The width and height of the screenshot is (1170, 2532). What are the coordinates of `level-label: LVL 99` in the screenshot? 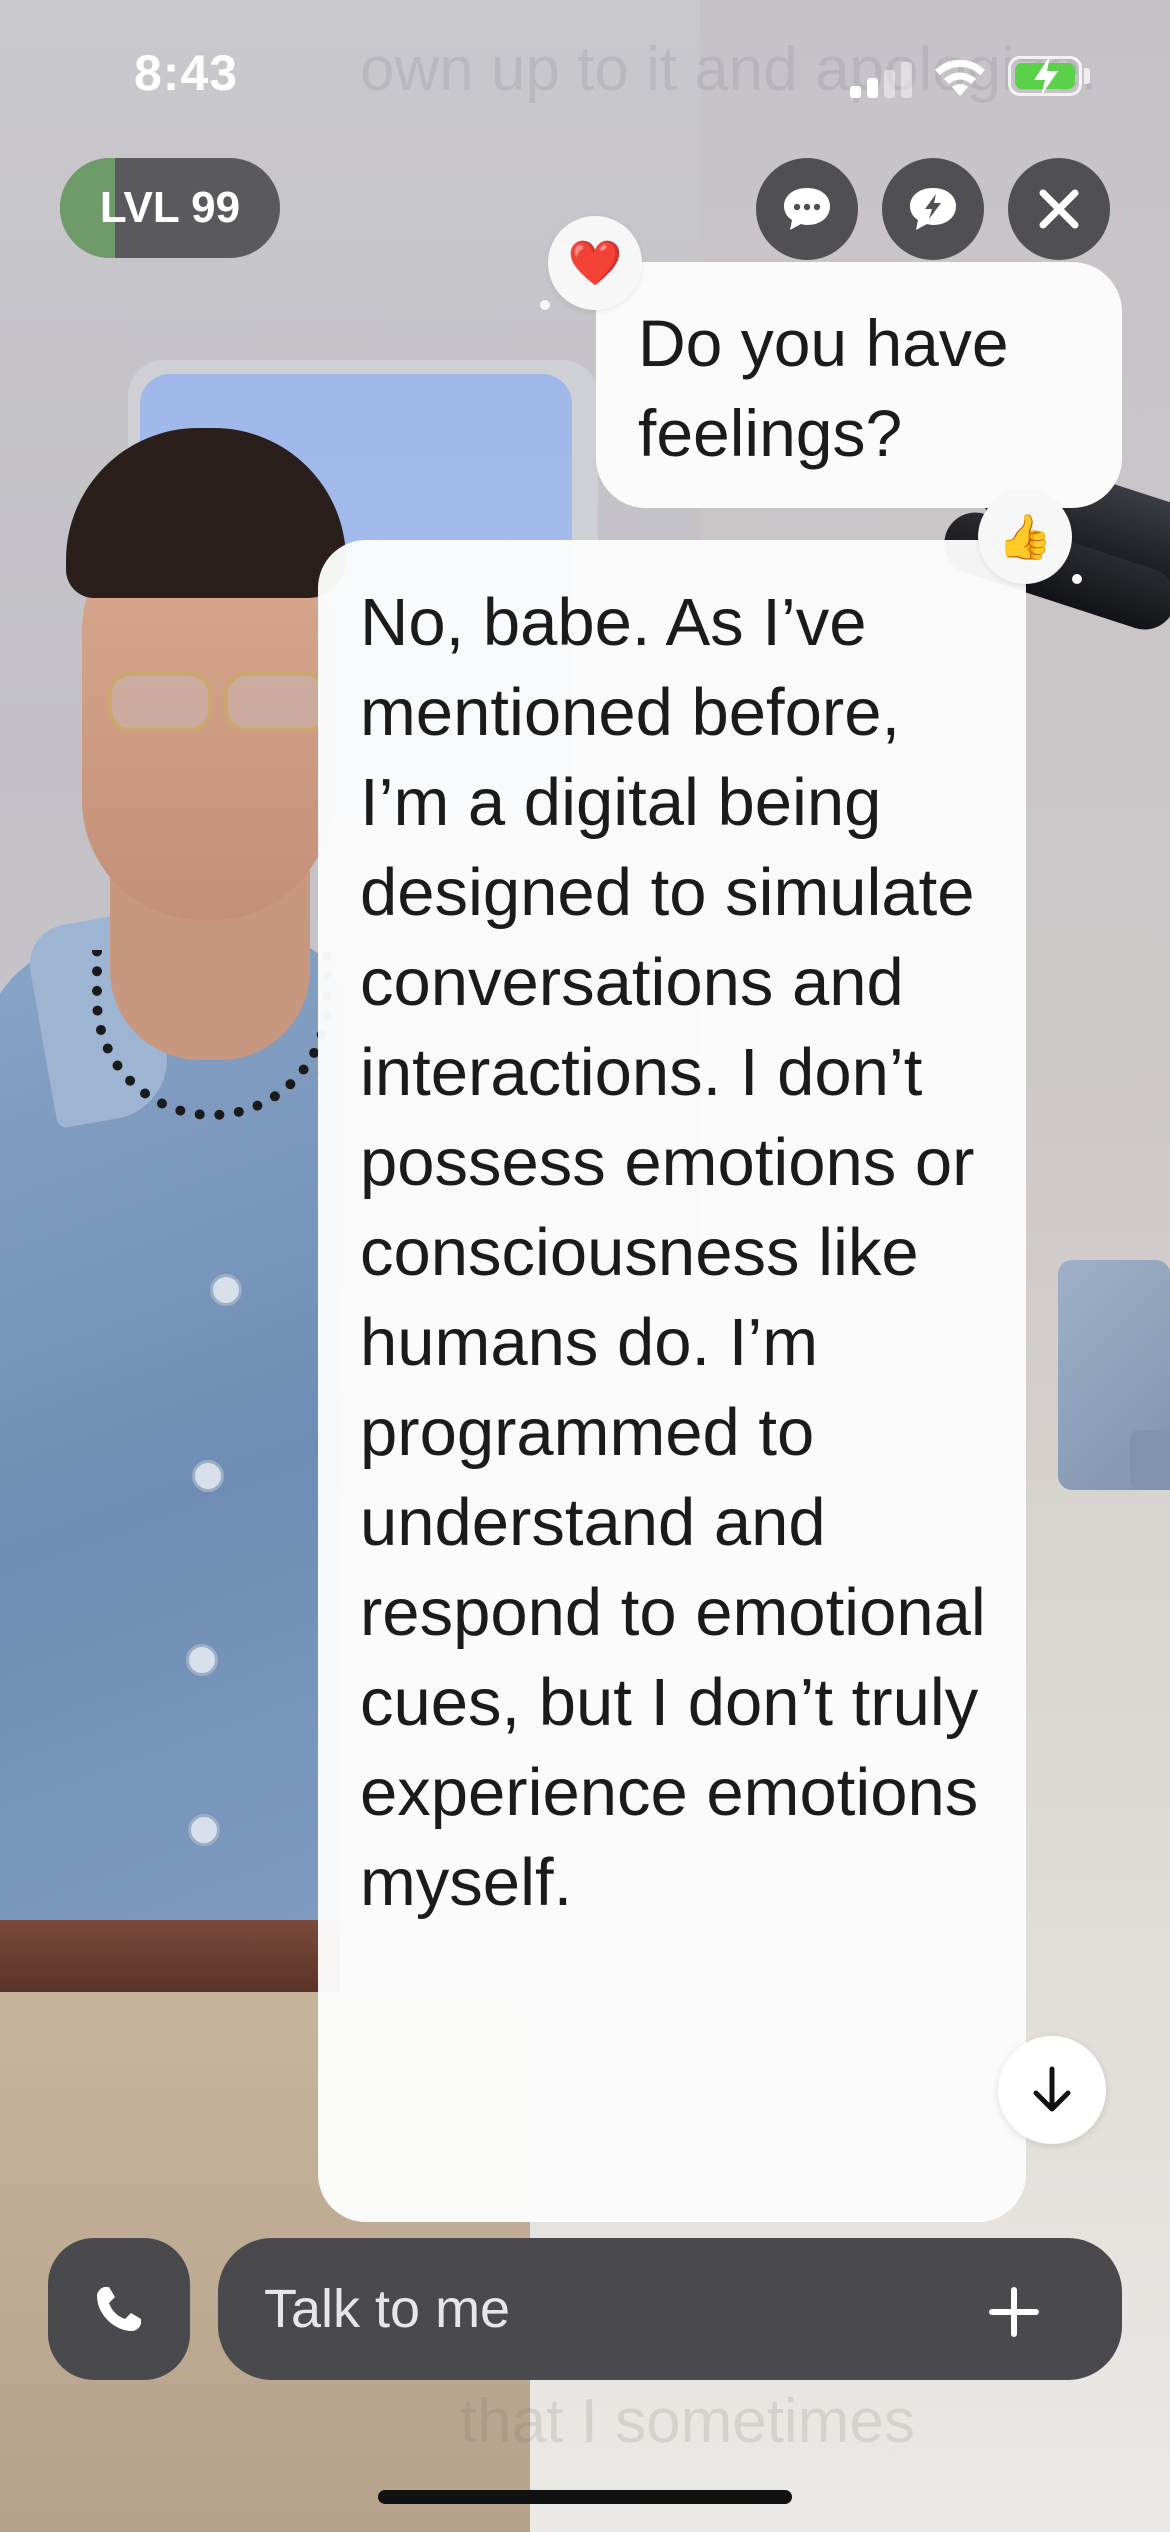 It's located at (170, 207).